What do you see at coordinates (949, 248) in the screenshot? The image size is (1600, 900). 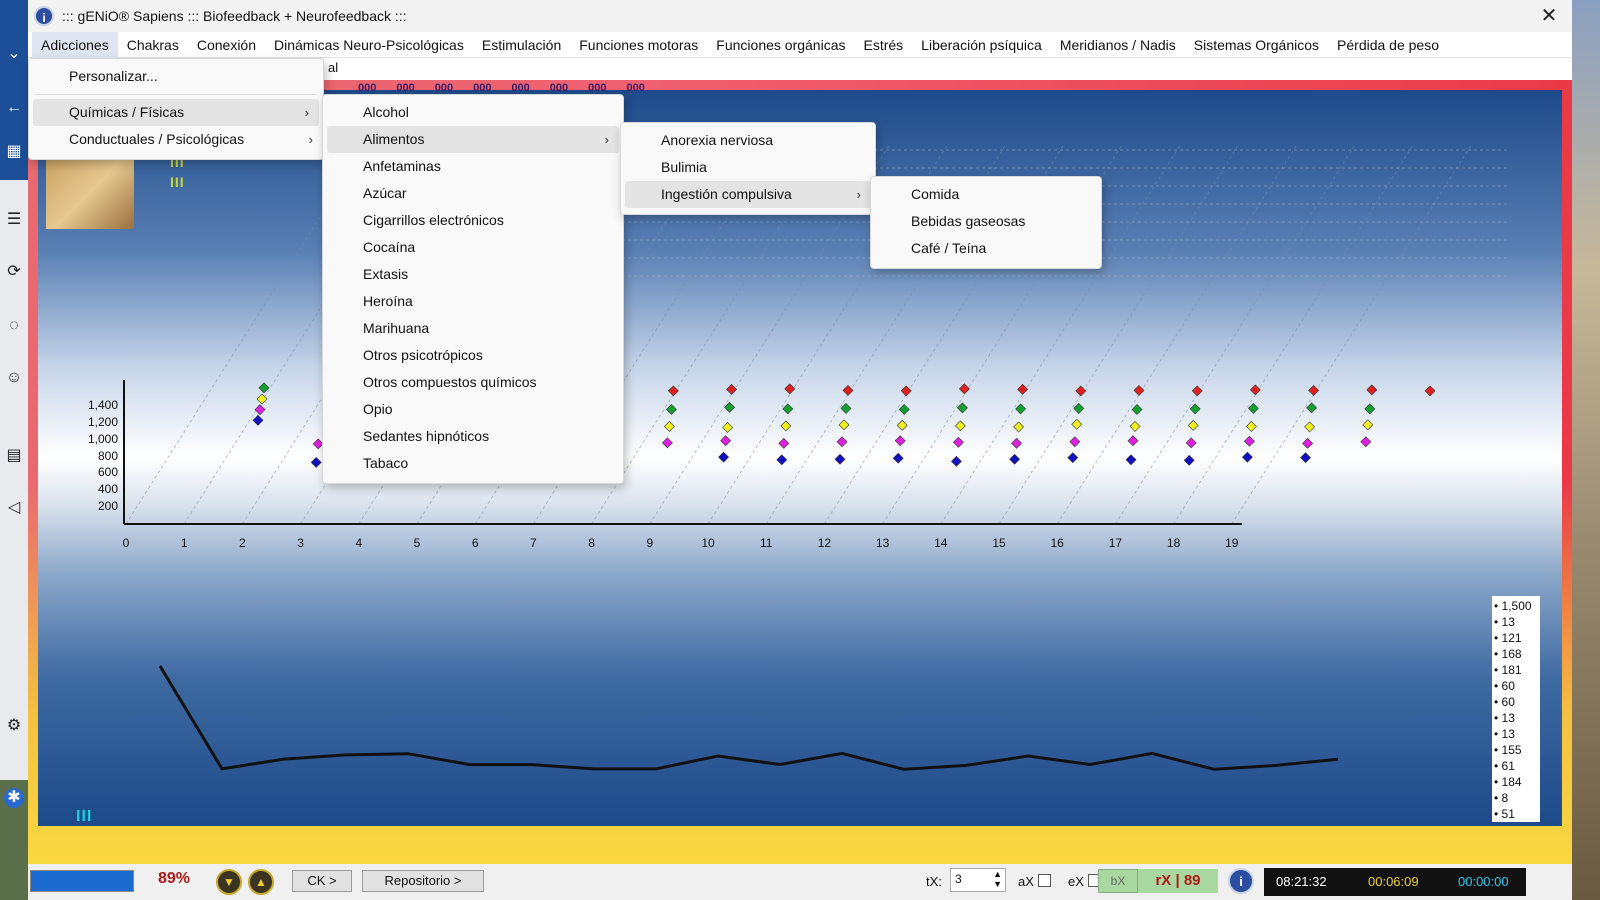 I see `menu-item-label: Café / Teína` at bounding box center [949, 248].